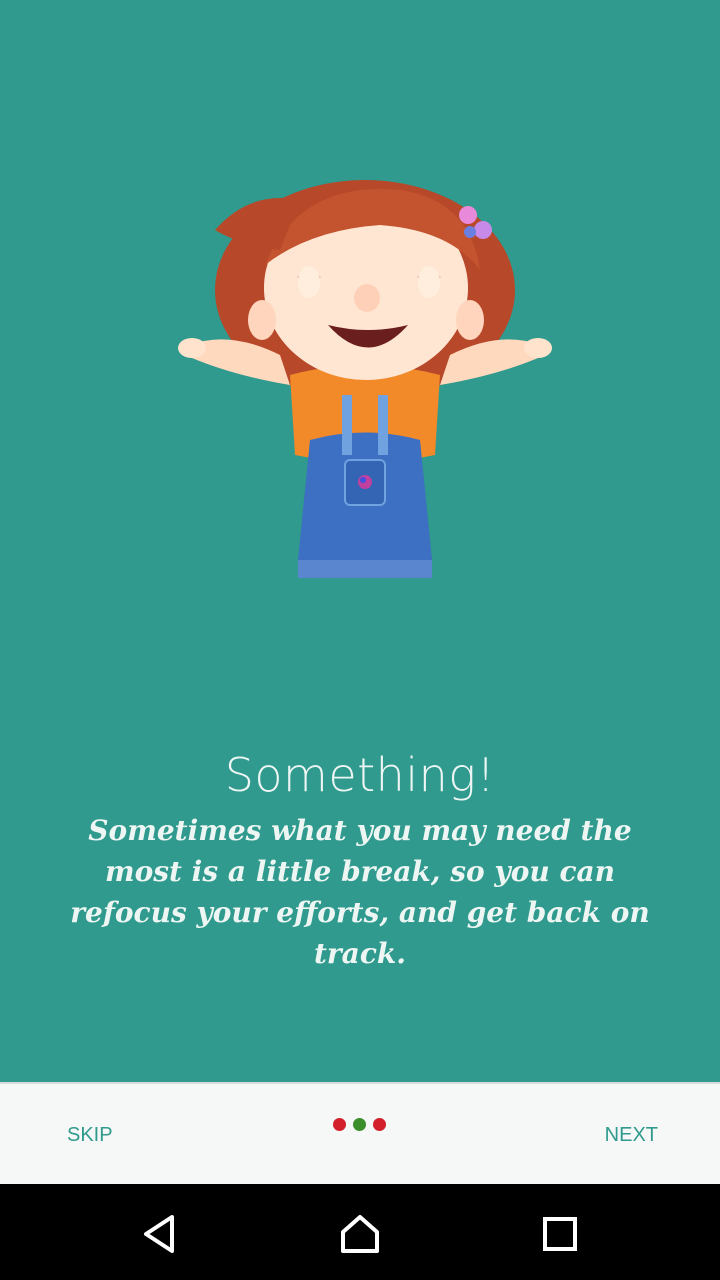 Image resolution: width=720 pixels, height=1280 pixels. Describe the element at coordinates (560, 1234) in the screenshot. I see `recents-square-icon` at that location.